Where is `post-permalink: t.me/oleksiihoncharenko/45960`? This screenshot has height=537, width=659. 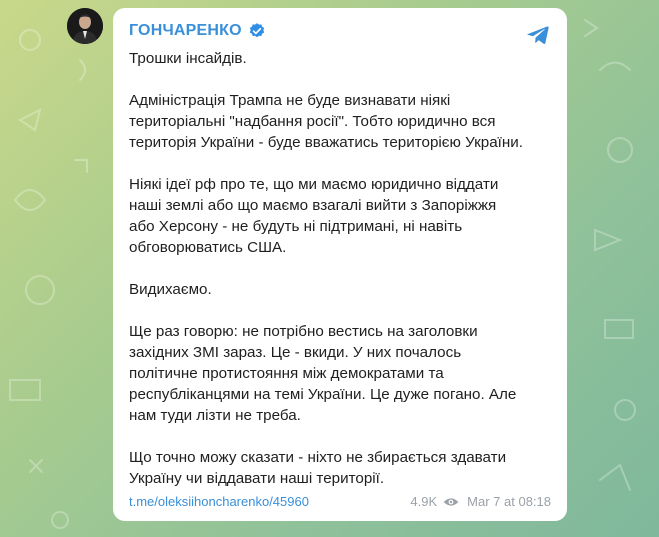 post-permalink: t.me/oleksiihoncharenko/45960 is located at coordinates (219, 501).